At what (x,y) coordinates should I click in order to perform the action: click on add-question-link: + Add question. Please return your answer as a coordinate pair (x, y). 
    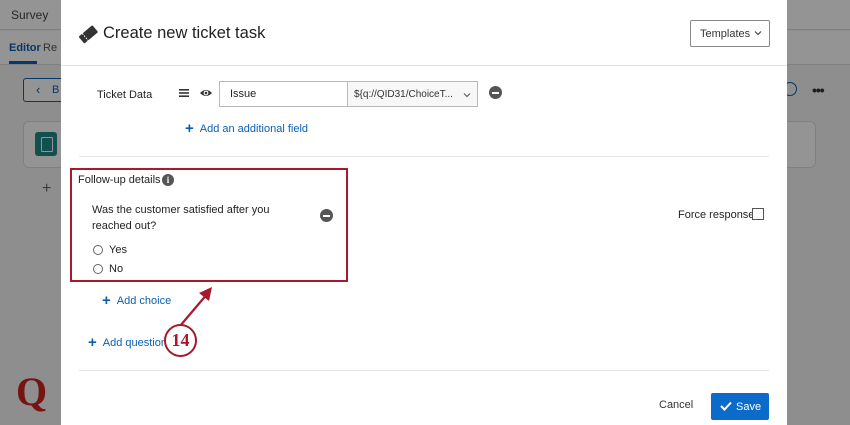
    Looking at the image, I should click on (127, 342).